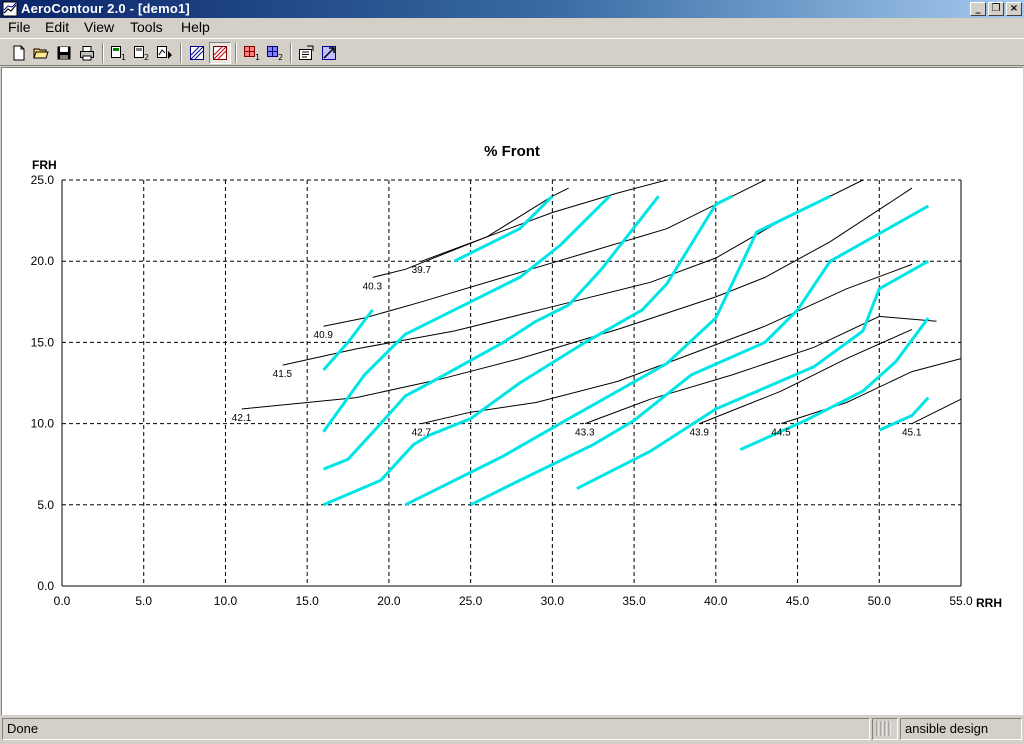  Describe the element at coordinates (699, 433) in the screenshot. I see `contour-value-label: 43.9` at that location.